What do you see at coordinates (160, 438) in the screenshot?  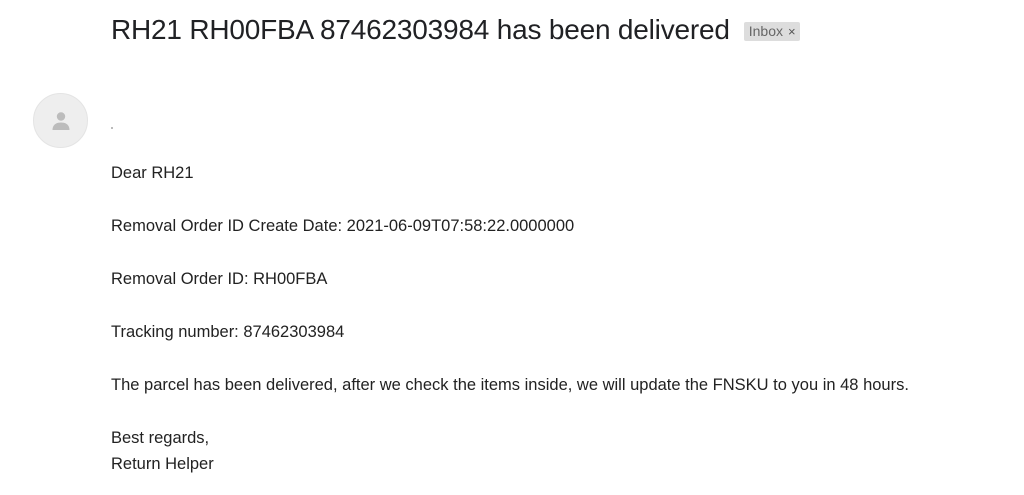 I see `closing: Best regards,` at bounding box center [160, 438].